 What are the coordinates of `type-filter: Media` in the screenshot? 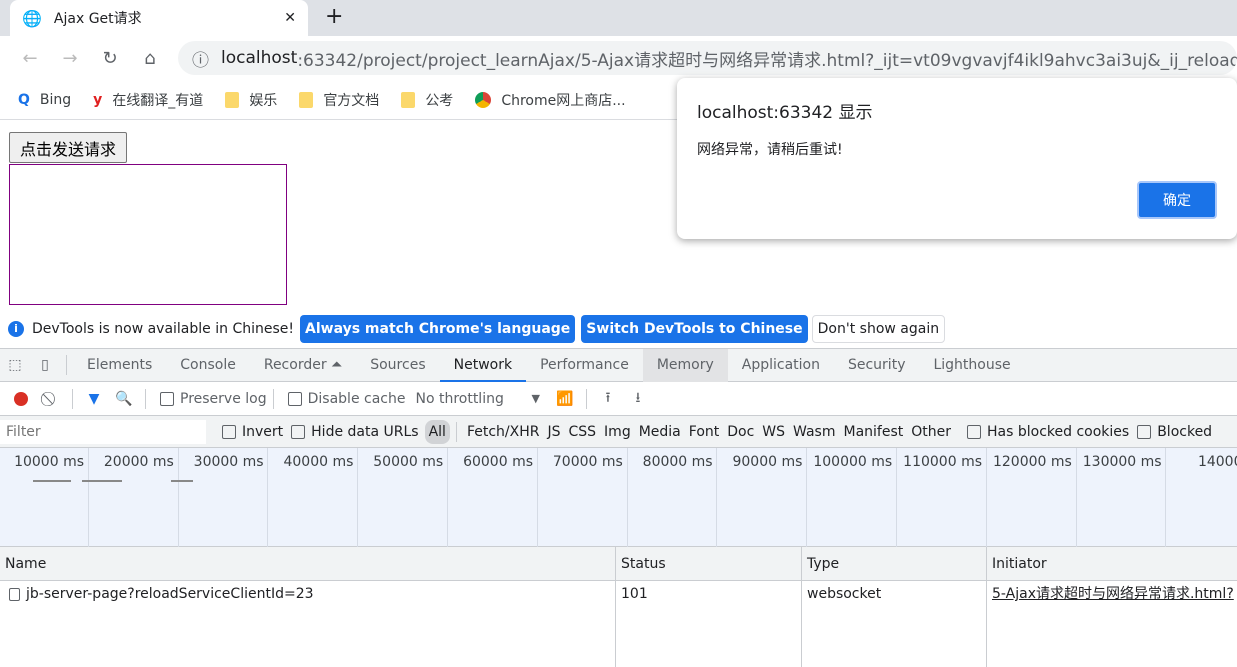 It's located at (660, 432).